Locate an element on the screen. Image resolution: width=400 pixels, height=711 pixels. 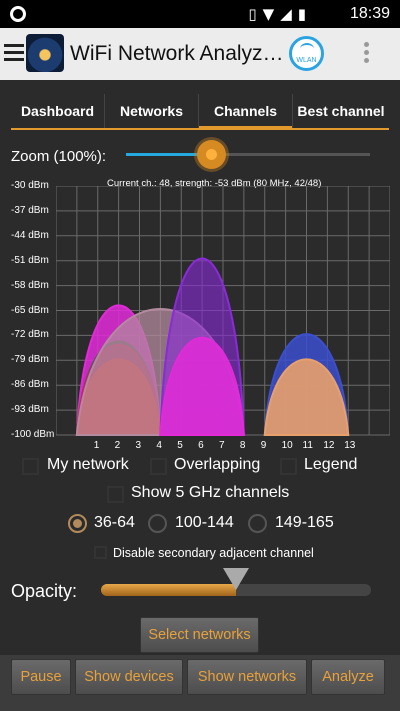
x-tick-label: 12 is located at coordinates (329, 445).